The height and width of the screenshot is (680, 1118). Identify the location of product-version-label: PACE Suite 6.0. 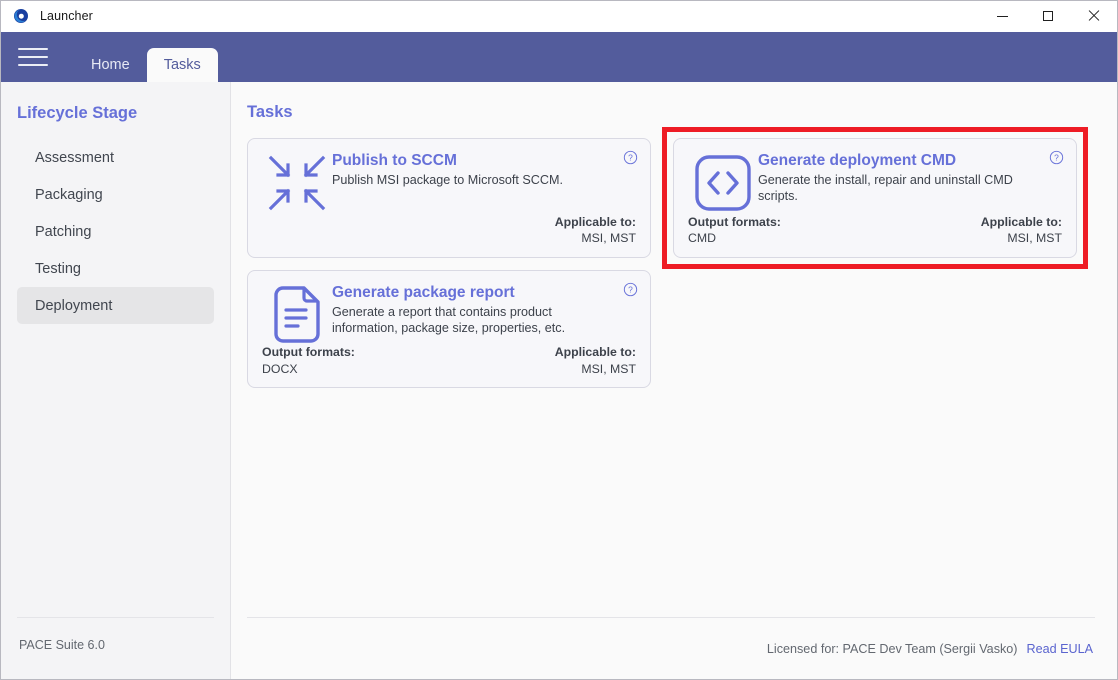
(62, 645).